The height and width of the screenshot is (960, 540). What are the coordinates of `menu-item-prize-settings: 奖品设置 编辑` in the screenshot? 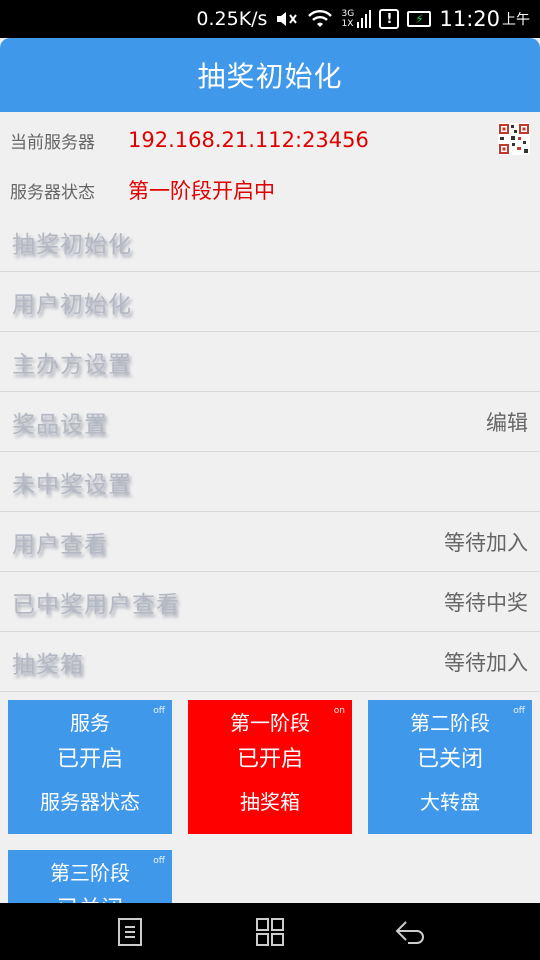 It's located at (270, 422).